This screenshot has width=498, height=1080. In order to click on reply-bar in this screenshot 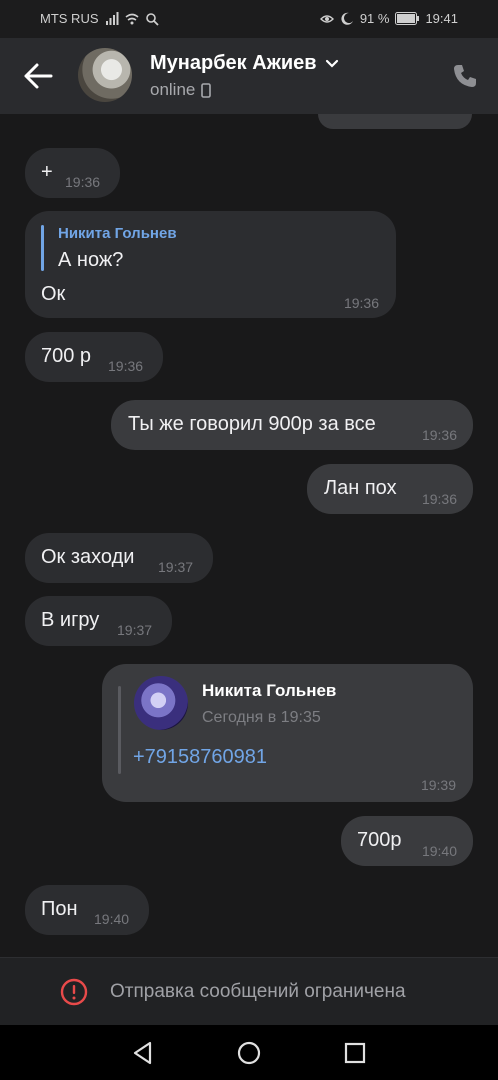, I will do `click(42, 248)`.